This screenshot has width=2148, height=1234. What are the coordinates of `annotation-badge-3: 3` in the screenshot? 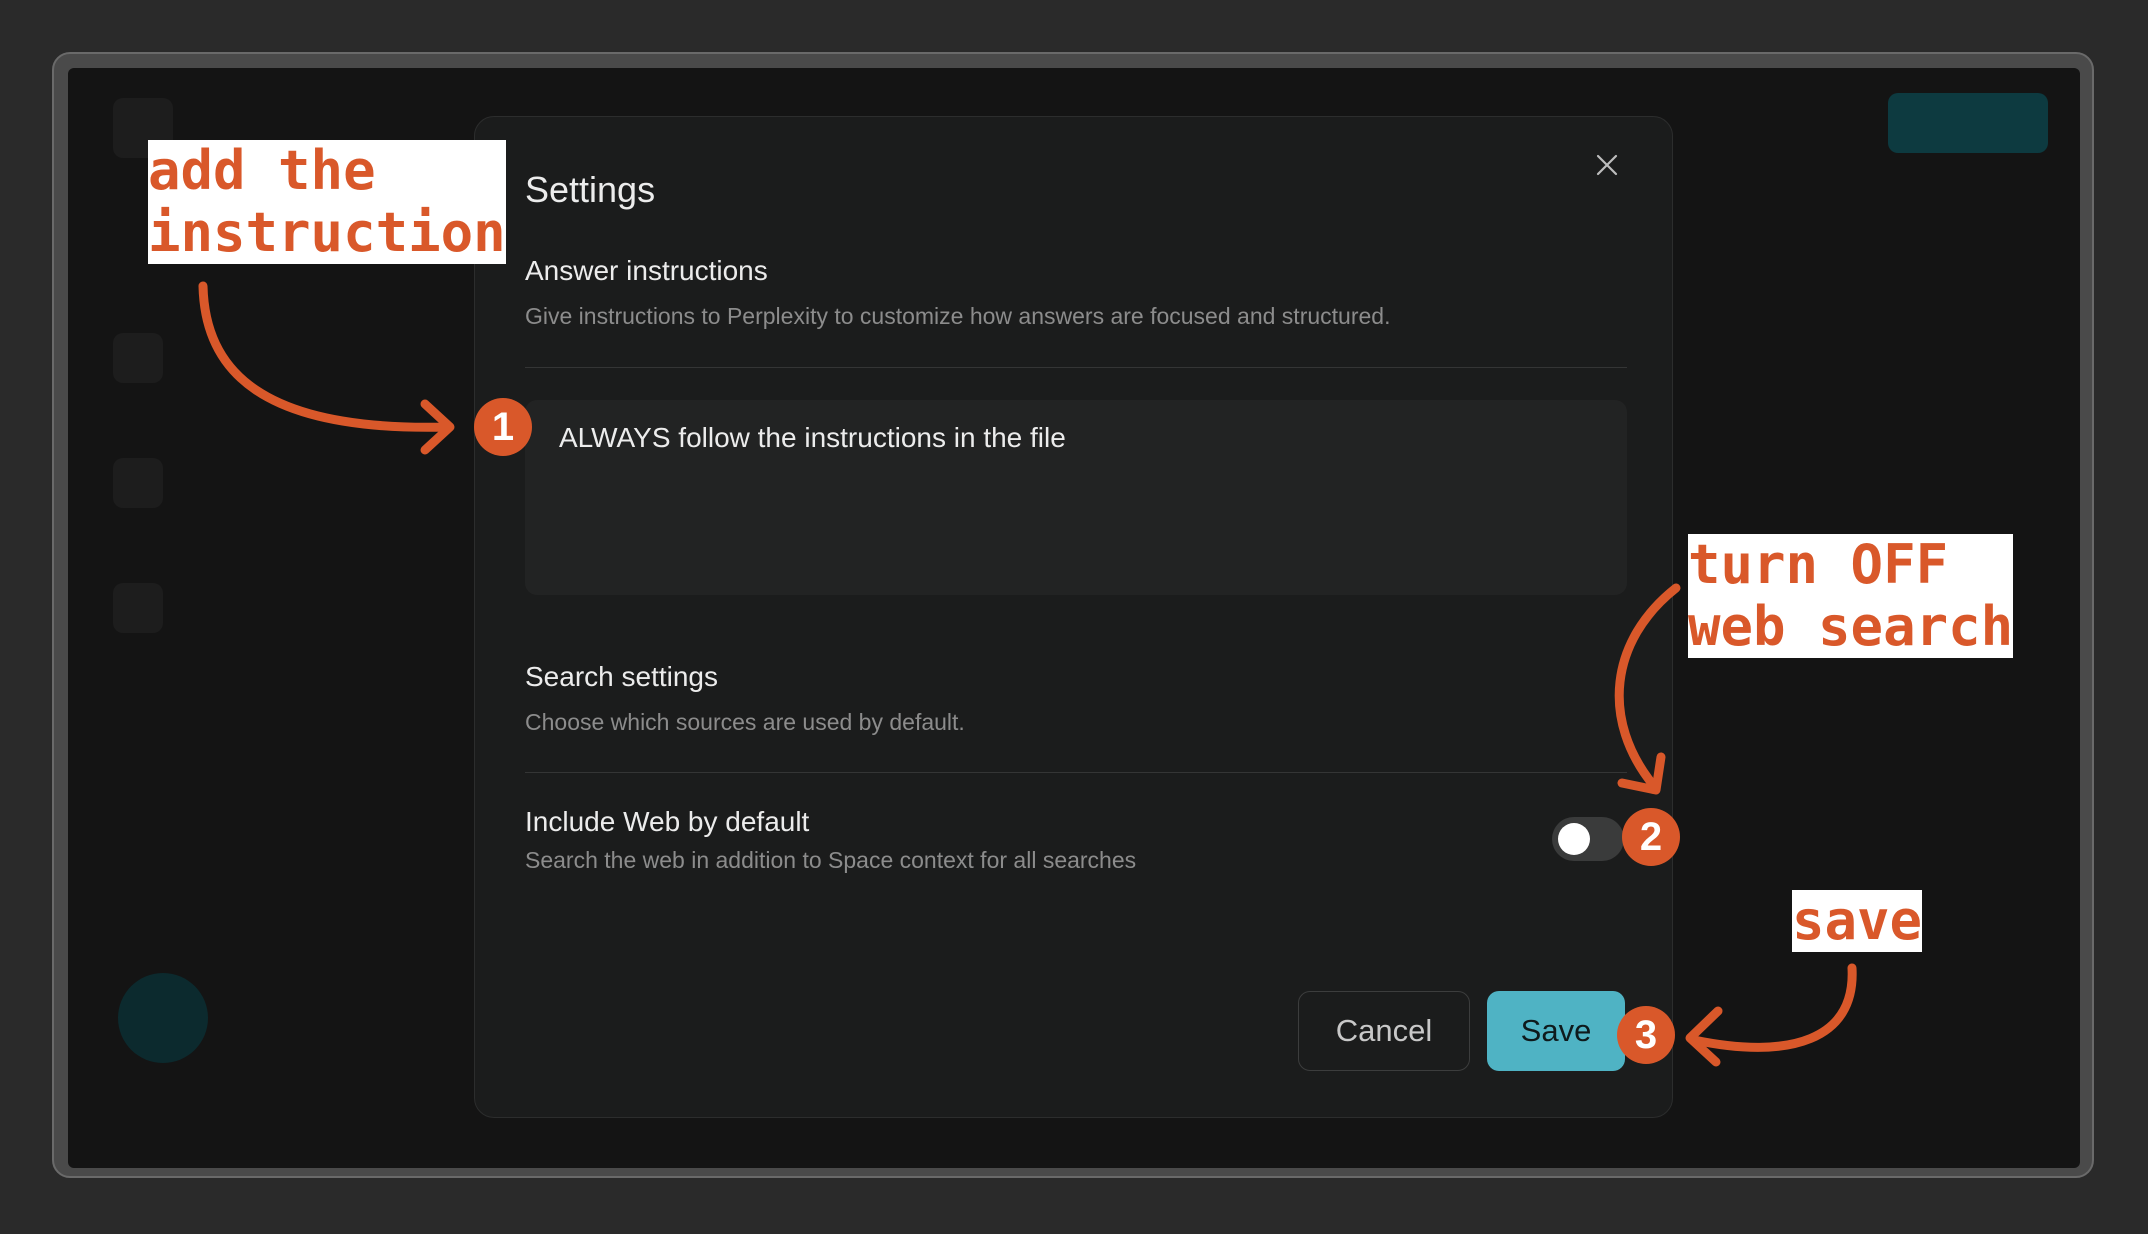 It's located at (1646, 1035).